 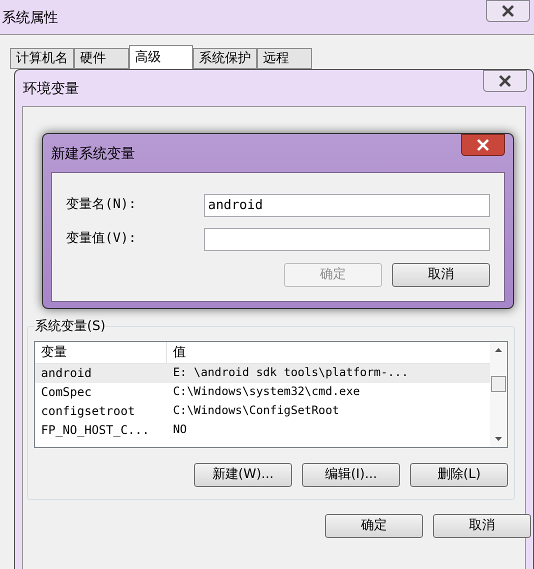 I want to click on table-cell-text: ComSpec, so click(x=66, y=392).